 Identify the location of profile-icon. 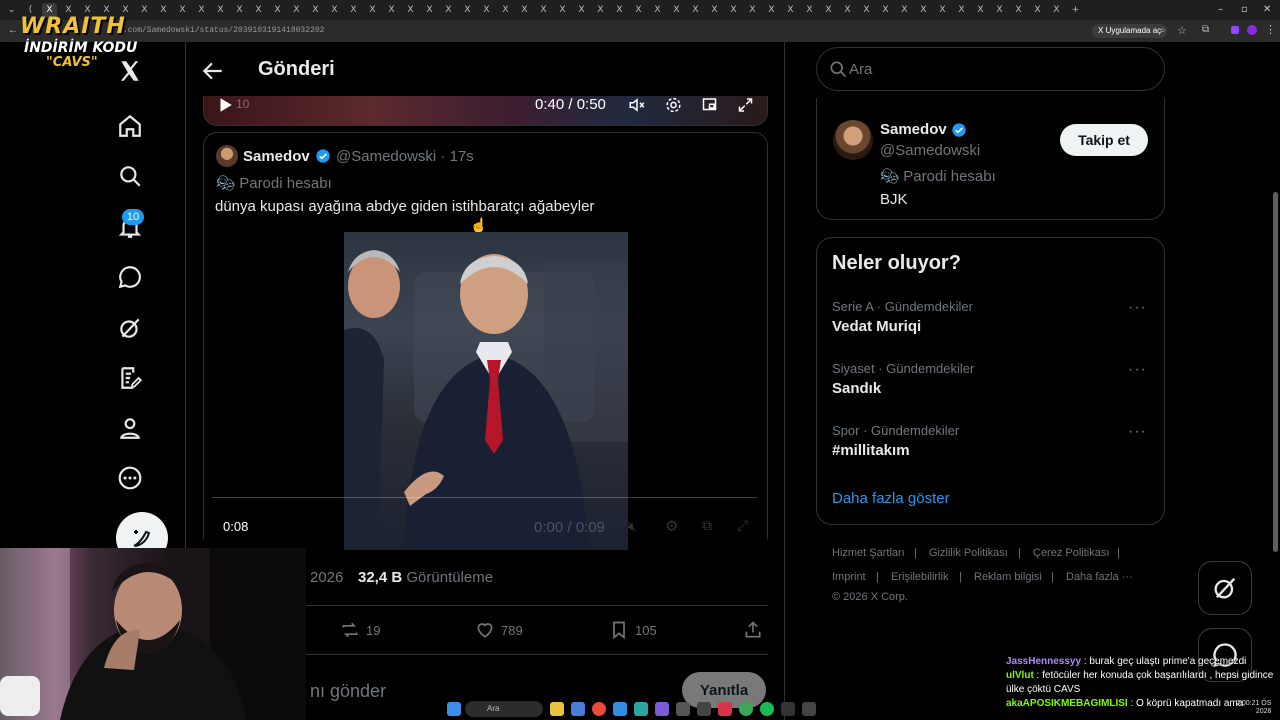
(130, 428).